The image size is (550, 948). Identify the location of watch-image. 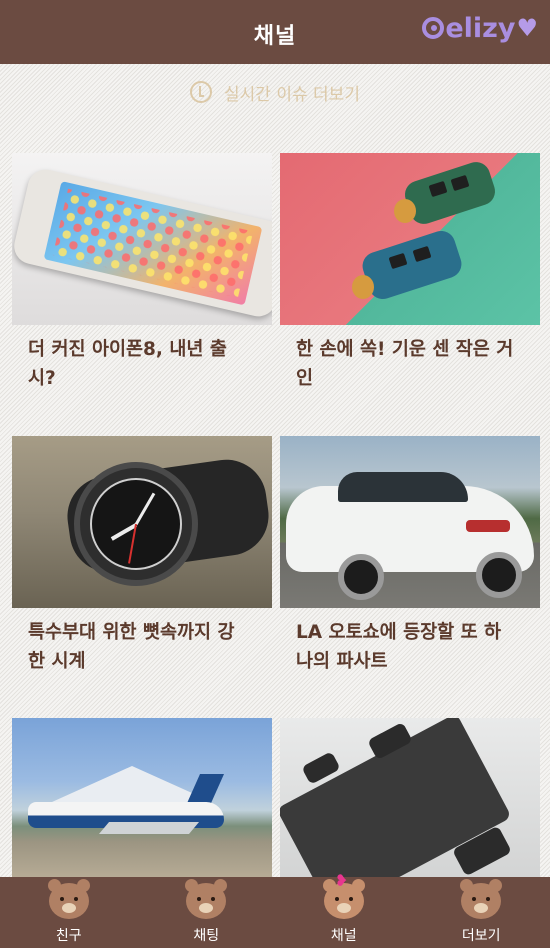
(142, 522).